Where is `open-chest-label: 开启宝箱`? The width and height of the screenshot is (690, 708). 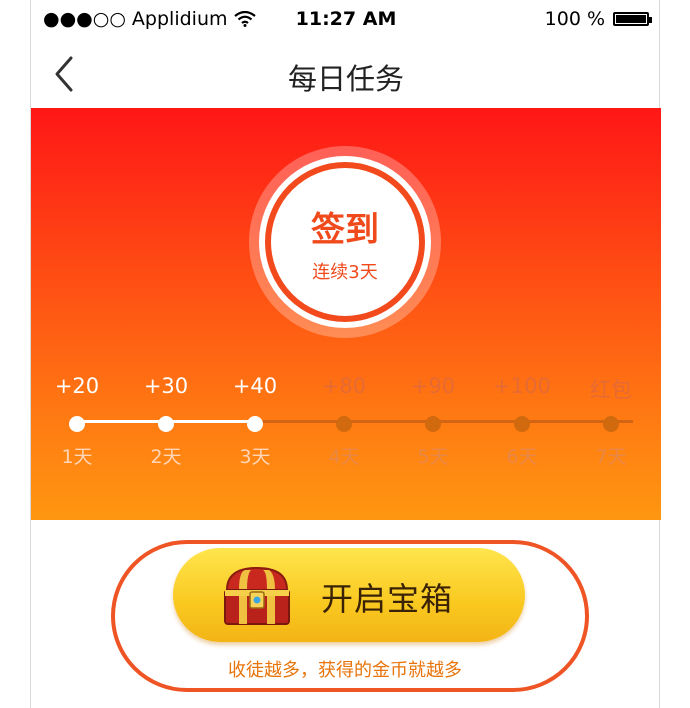
open-chest-label: 开启宝箱 is located at coordinates (387, 599).